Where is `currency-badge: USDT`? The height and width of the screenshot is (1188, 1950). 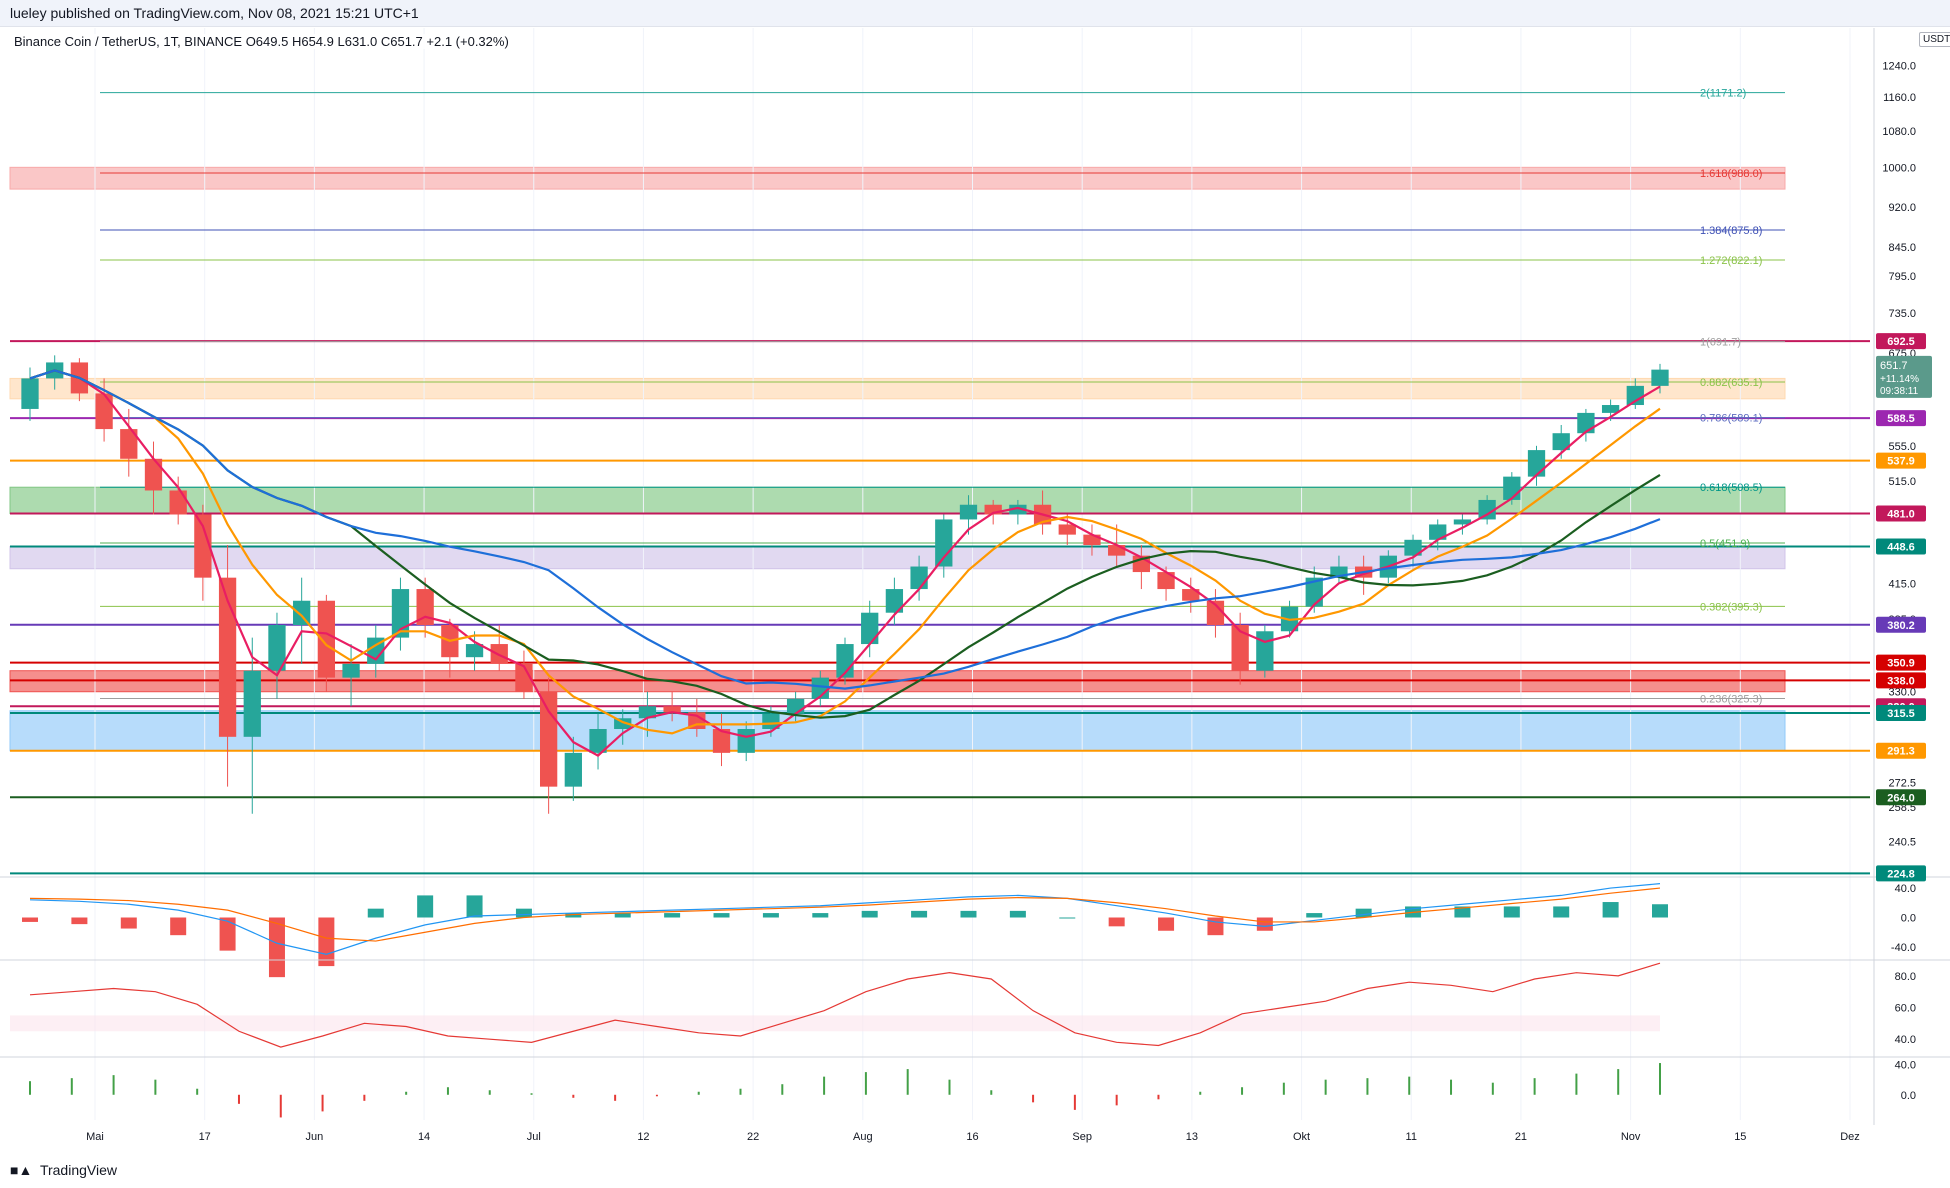 currency-badge: USDT is located at coordinates (1934, 39).